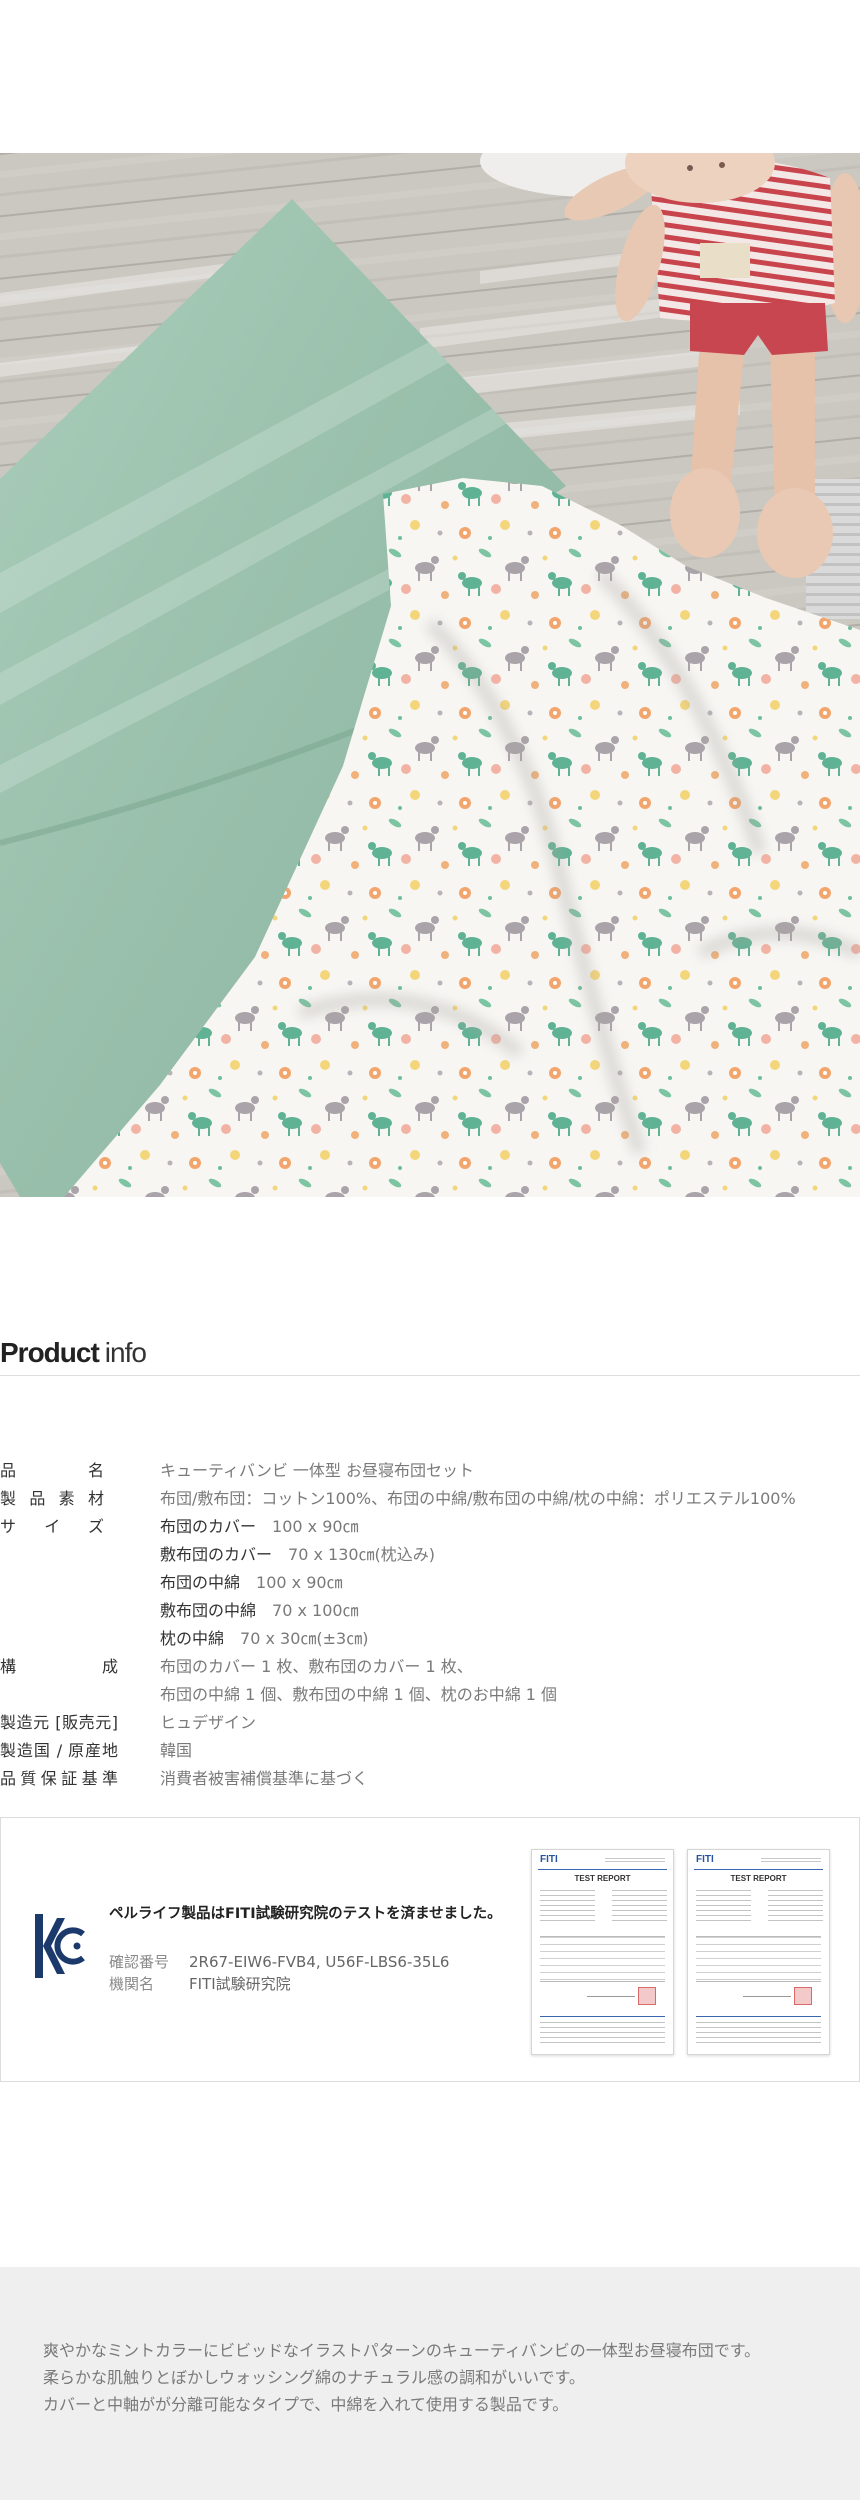 This screenshot has width=860, height=2500. What do you see at coordinates (60, 1946) in the screenshot?
I see `kc-mark-icon` at bounding box center [60, 1946].